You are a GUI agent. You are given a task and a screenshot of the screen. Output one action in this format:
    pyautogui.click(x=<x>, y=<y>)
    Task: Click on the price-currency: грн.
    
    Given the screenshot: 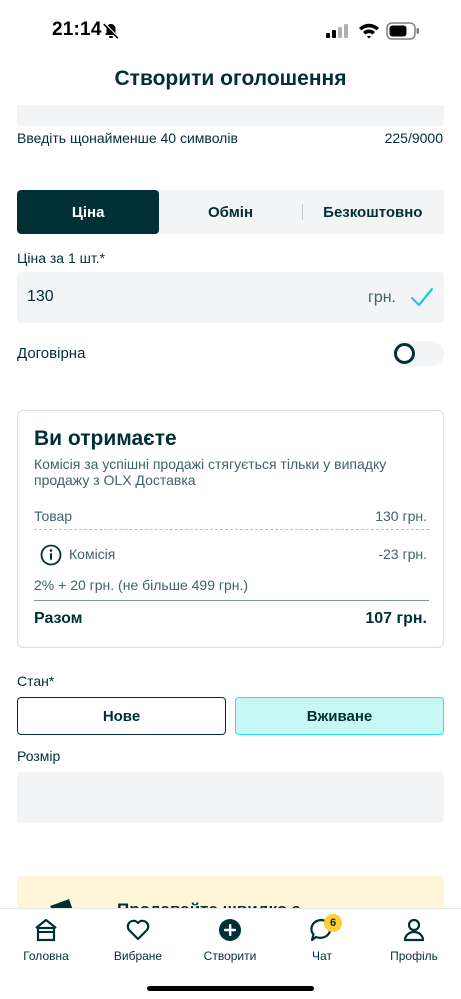 What is the action you would take?
    pyautogui.click(x=381, y=297)
    